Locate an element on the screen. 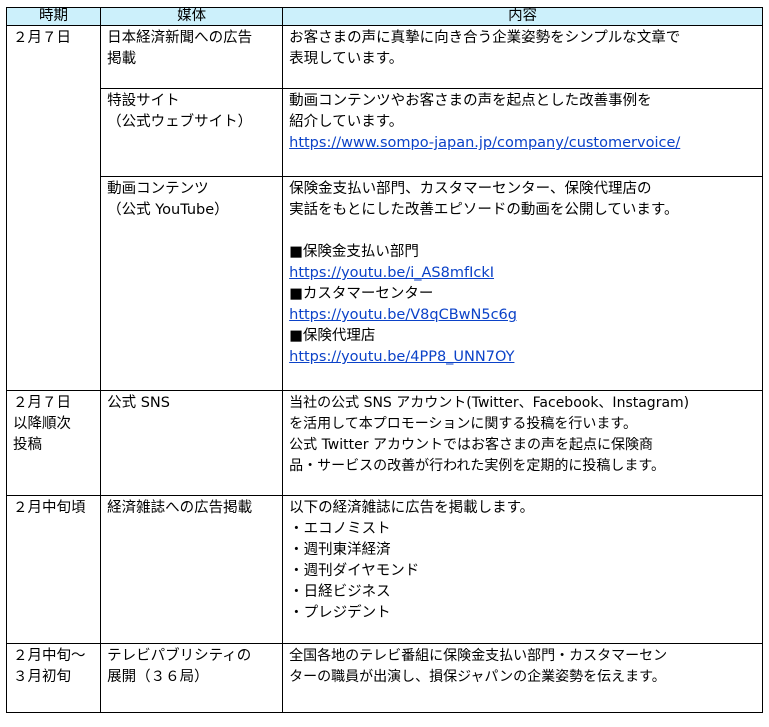 The width and height of the screenshot is (769, 727). content-text: 品・サービスの改善が行われた実例を定期的に投稿します。 is located at coordinates (477, 466).